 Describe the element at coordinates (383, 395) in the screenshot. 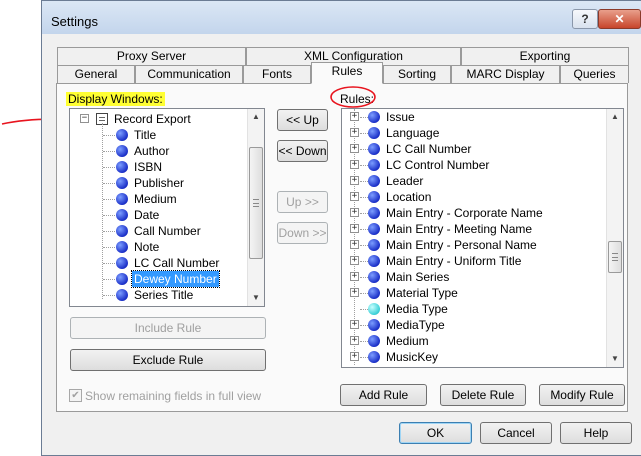

I see `add-rule-button: Add Rule` at that location.